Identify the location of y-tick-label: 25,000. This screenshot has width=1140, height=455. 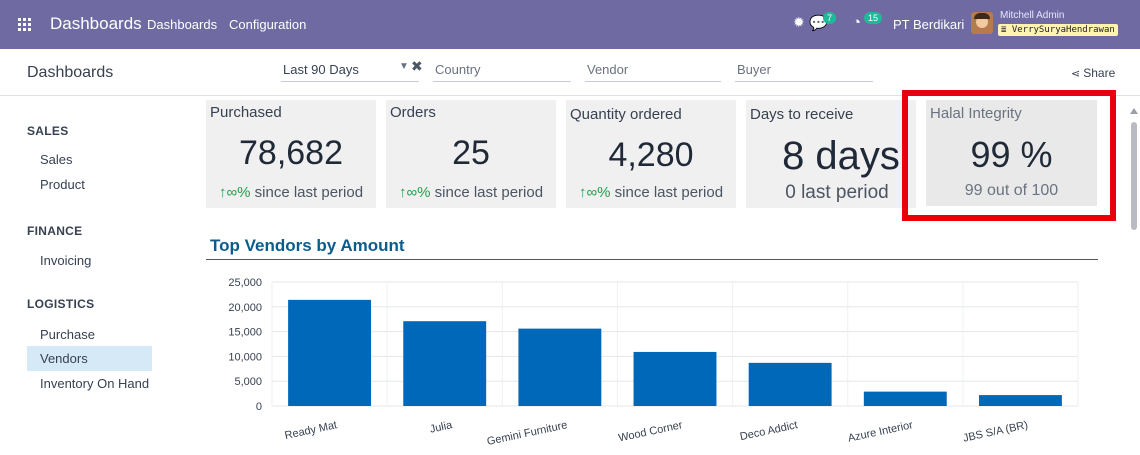
(245, 283).